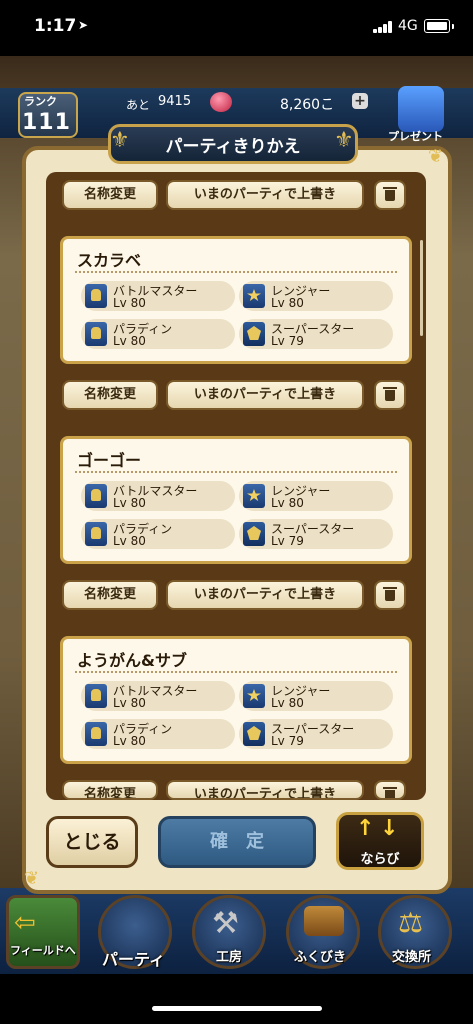  I want to click on exp-remaining-value: 9415, so click(175, 101).